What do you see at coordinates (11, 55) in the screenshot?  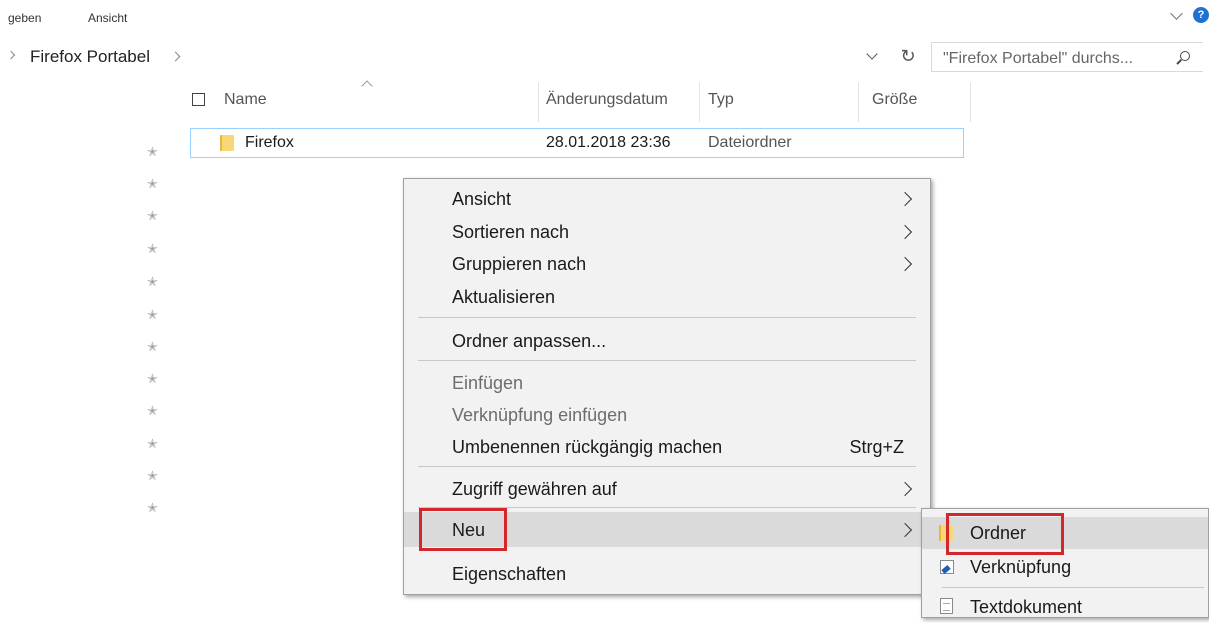 I see `breadcrumb-expand-icon` at bounding box center [11, 55].